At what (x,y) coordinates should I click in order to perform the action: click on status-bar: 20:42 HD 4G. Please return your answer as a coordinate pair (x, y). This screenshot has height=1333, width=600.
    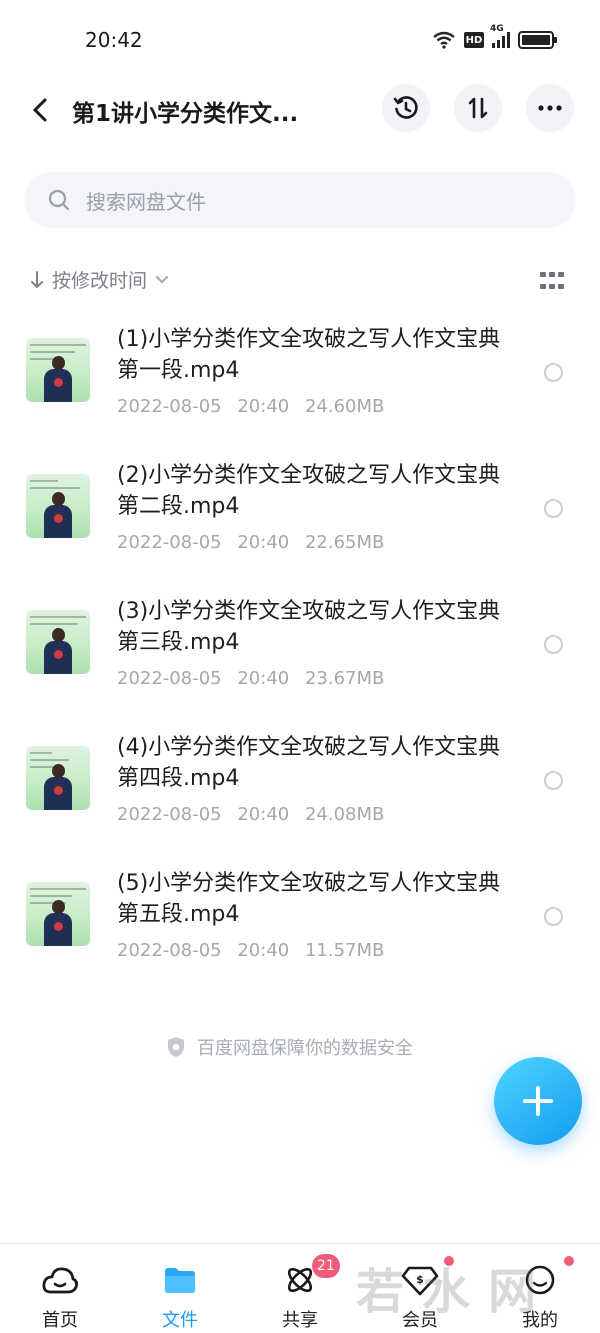
    Looking at the image, I should click on (300, 40).